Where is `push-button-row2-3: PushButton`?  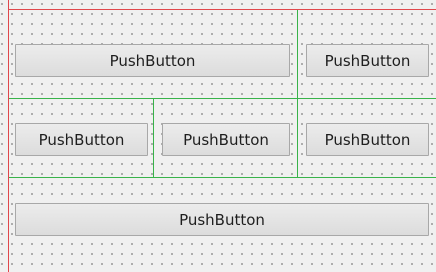 push-button-row2-3: PushButton is located at coordinates (367, 139).